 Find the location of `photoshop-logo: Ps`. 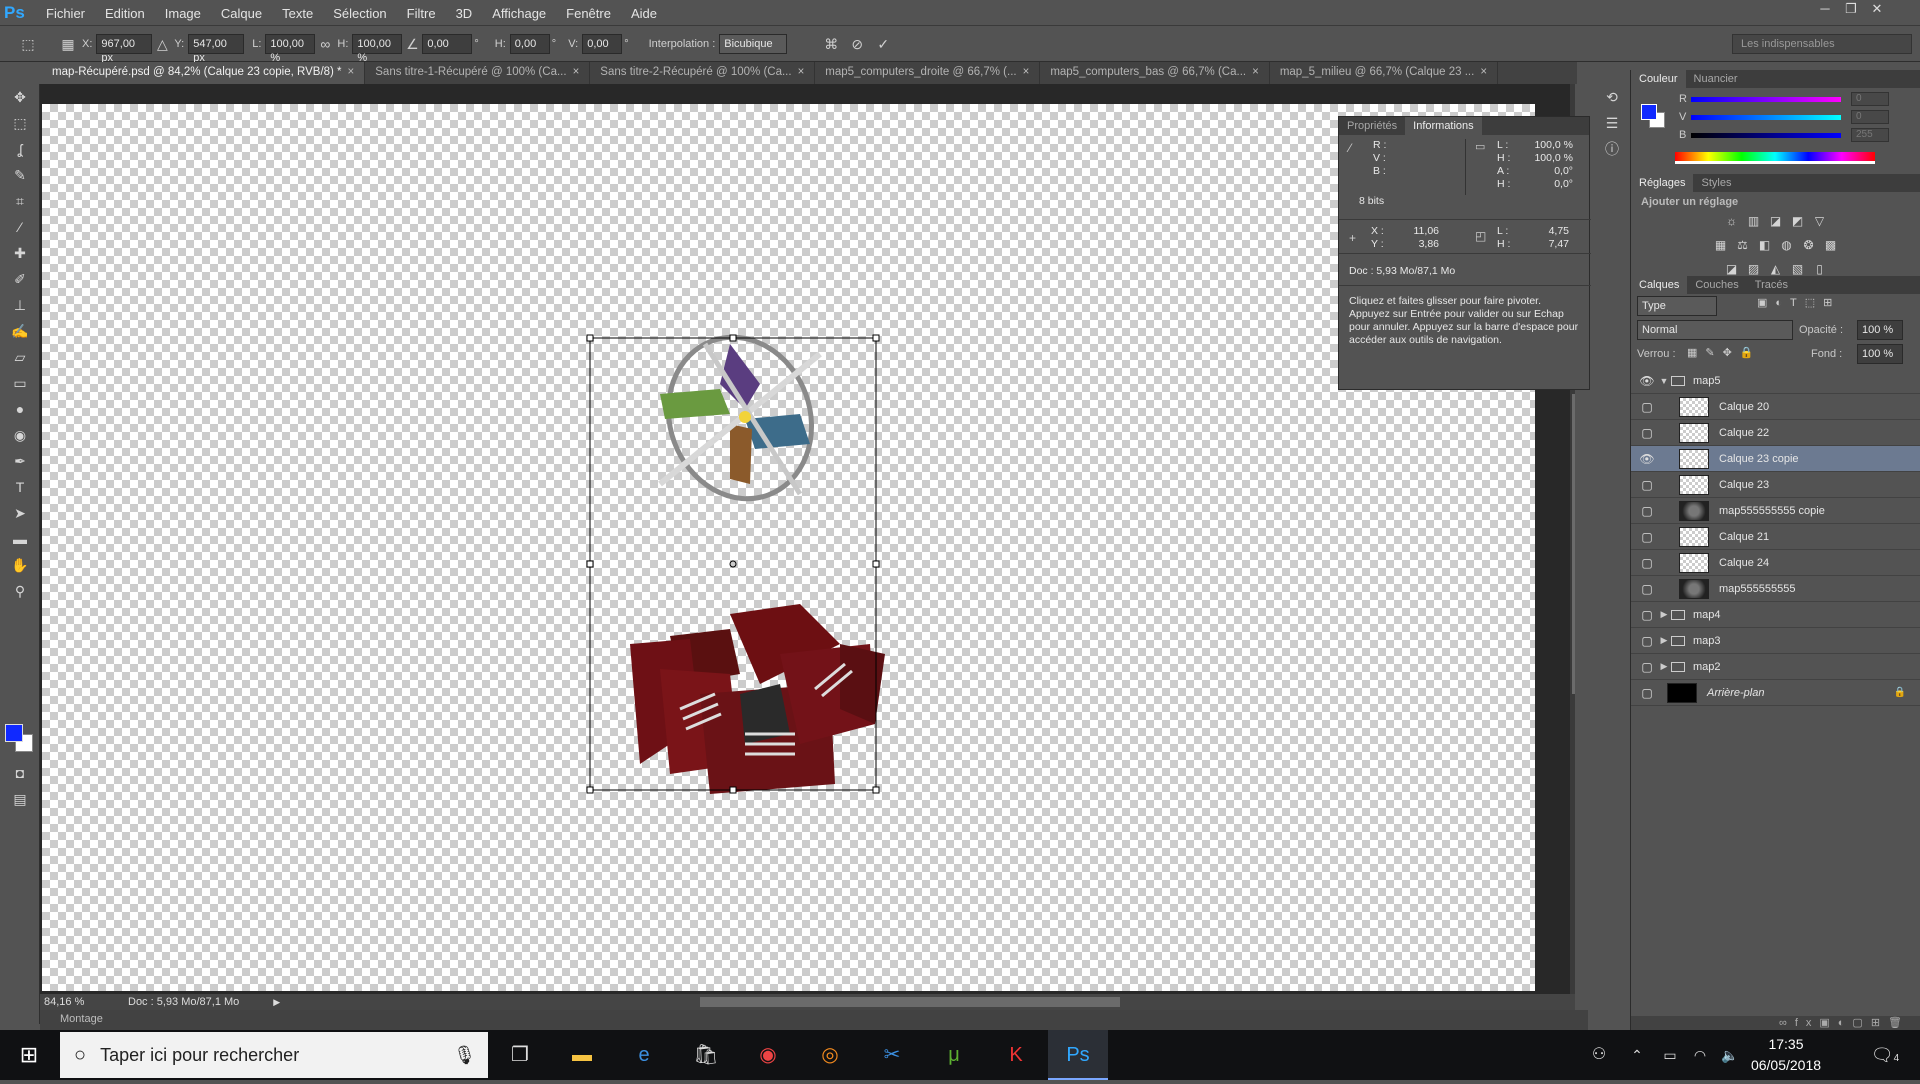

photoshop-logo: Ps is located at coordinates (16, 13).